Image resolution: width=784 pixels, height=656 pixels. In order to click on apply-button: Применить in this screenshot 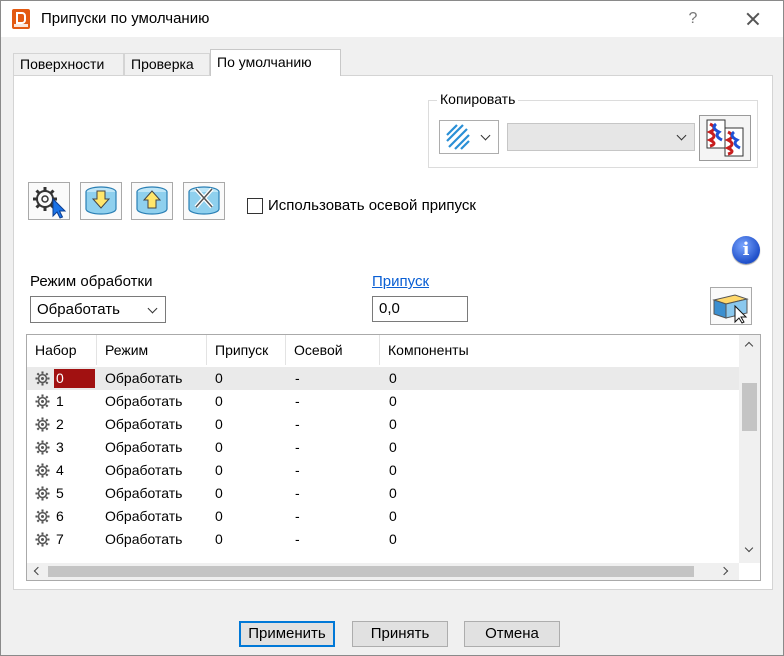, I will do `click(287, 634)`.